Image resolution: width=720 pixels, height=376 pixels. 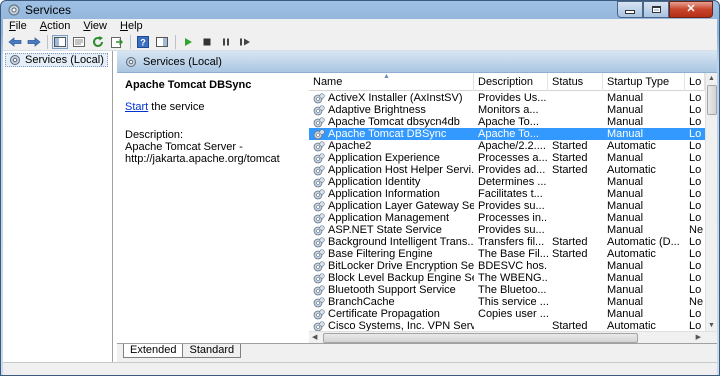 I want to click on close-button: ✕, so click(x=691, y=9).